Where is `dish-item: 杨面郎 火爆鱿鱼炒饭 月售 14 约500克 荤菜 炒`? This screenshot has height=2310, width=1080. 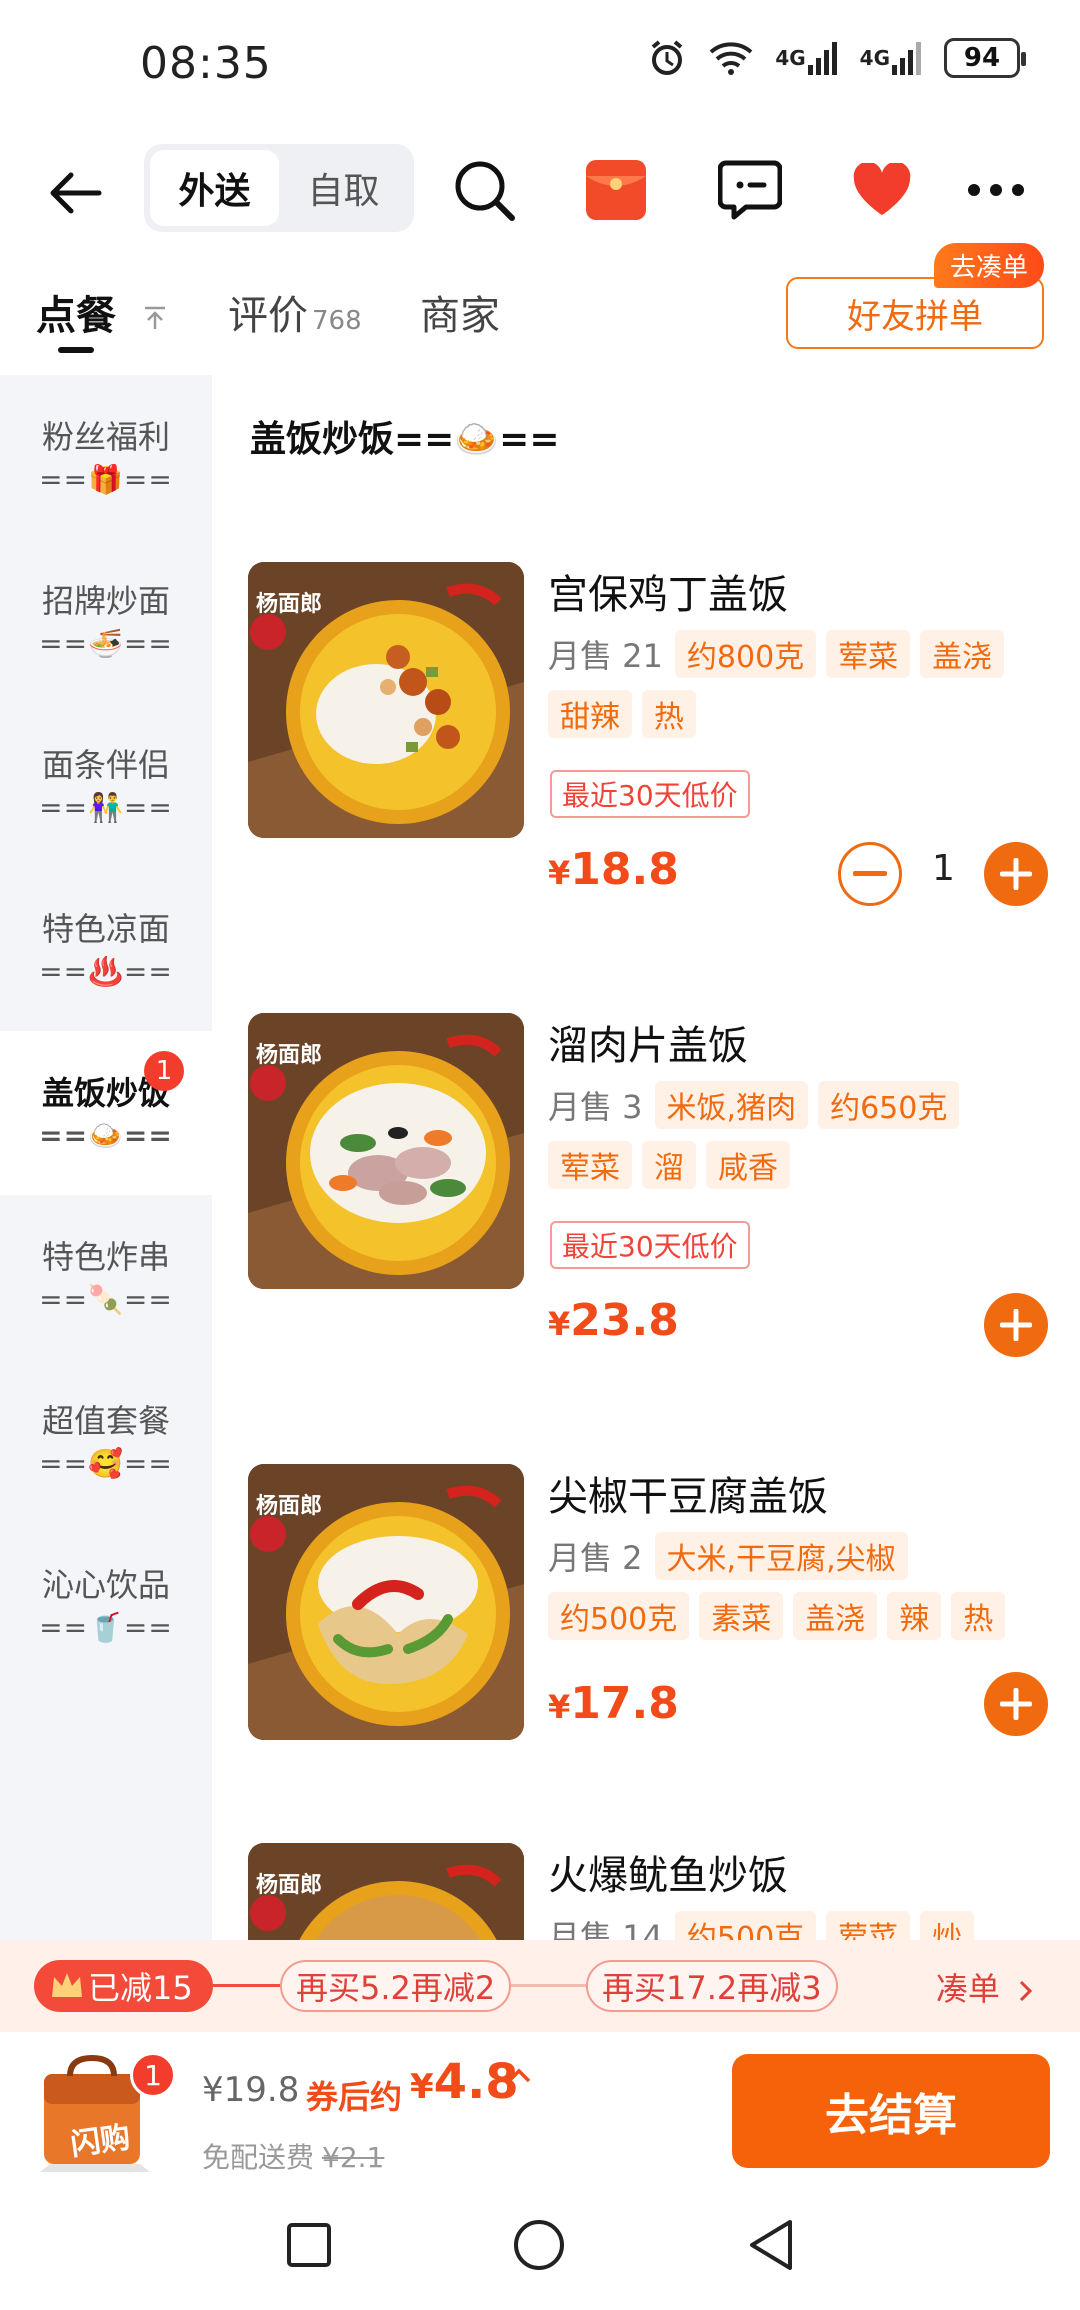 dish-item: 杨面郎 火爆鱿鱼炒饭 月售 14 约500克 荤菜 炒 is located at coordinates (648, 1891).